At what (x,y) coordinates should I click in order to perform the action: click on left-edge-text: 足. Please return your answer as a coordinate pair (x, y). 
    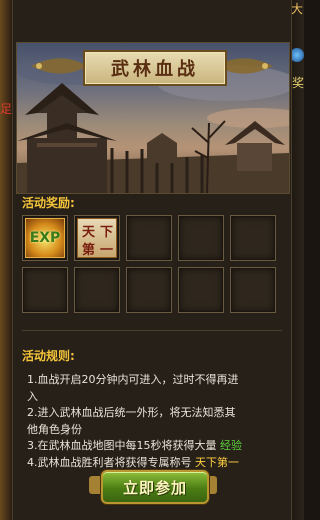
    Looking at the image, I should click on (6, 109).